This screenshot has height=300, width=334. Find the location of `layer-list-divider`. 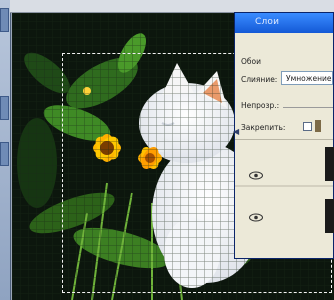

layer-list-divider is located at coordinates (284, 139).